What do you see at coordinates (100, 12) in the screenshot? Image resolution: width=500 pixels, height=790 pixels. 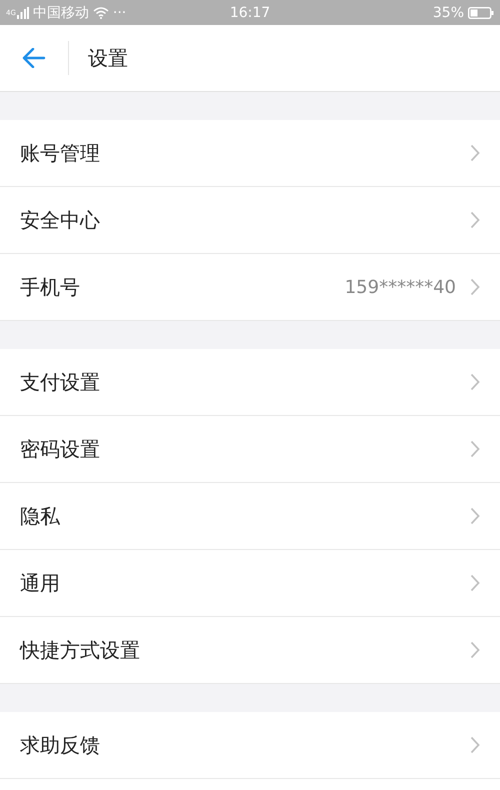 I see `wifi-icon` at bounding box center [100, 12].